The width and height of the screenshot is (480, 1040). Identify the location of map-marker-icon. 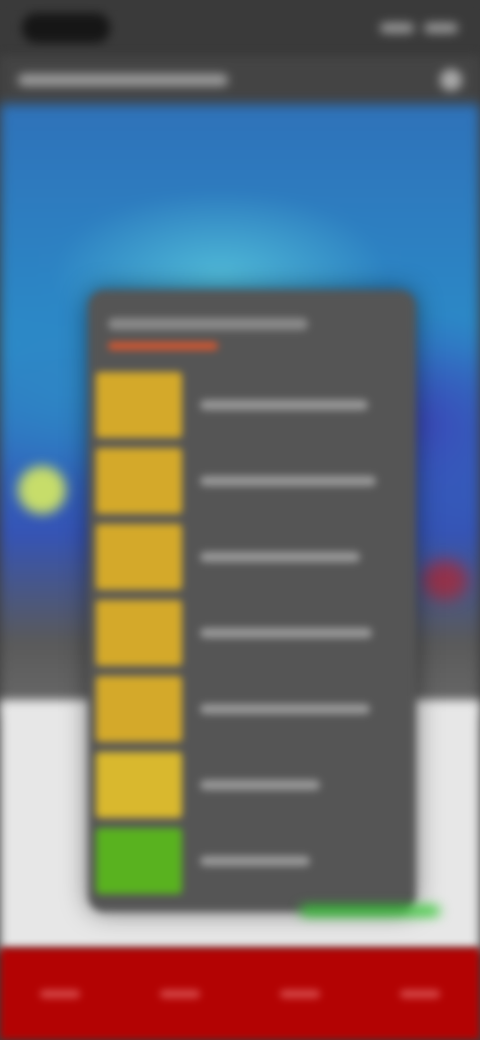
(42, 490).